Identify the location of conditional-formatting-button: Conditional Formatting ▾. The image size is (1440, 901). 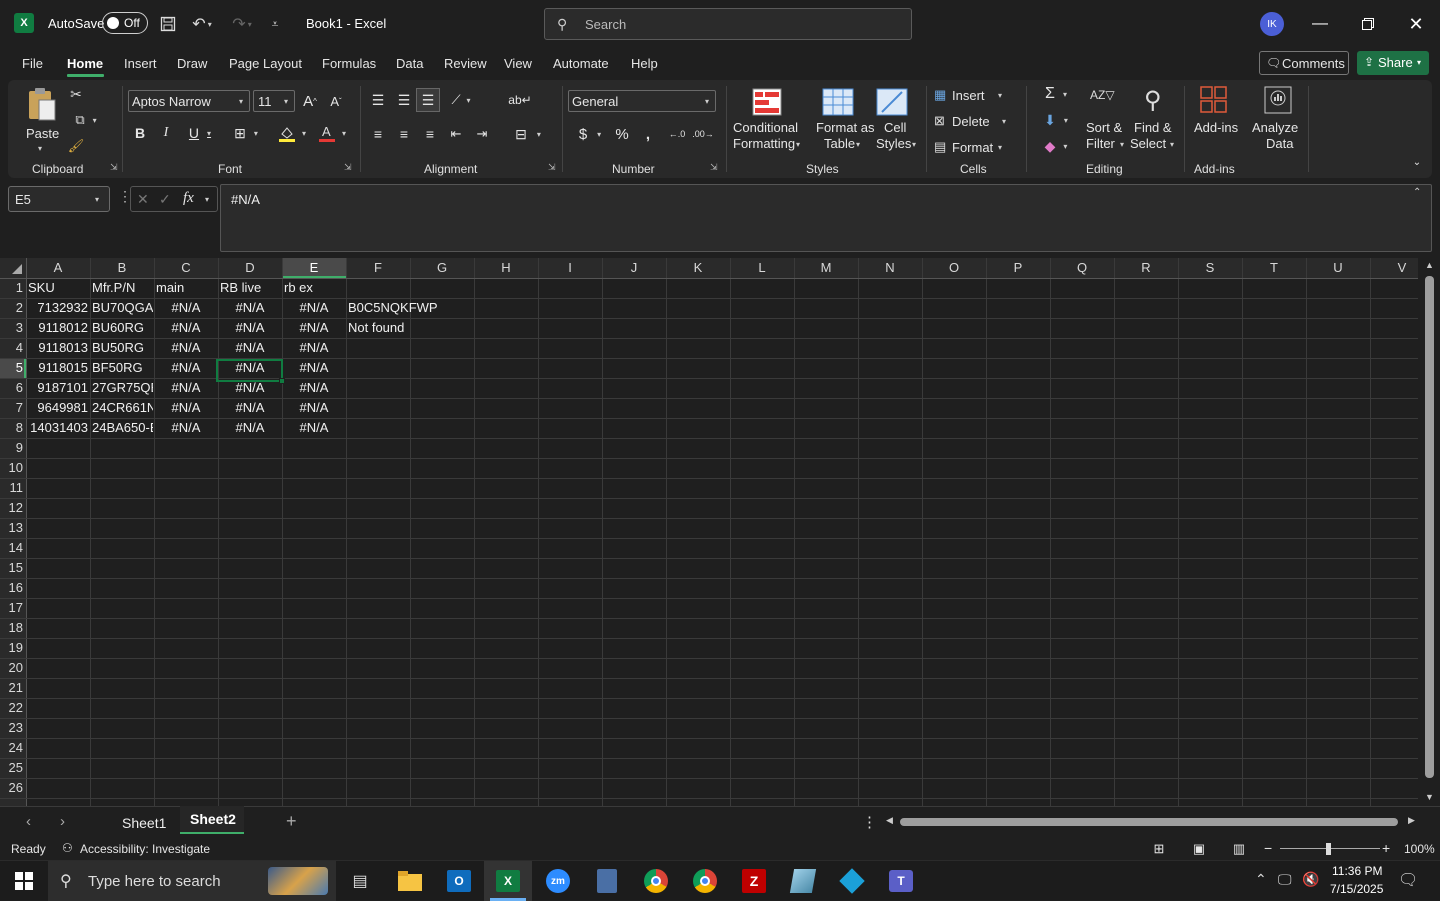
(768, 122).